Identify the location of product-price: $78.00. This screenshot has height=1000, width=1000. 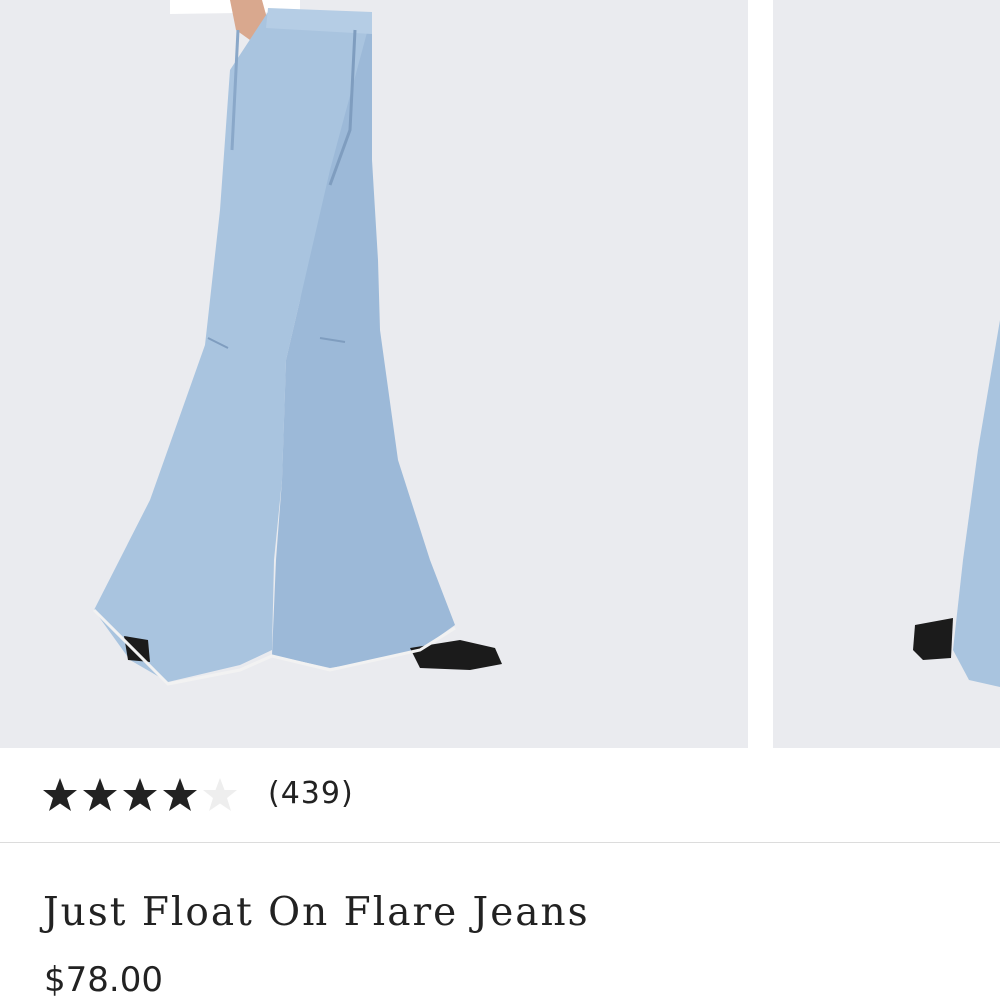
(103, 980).